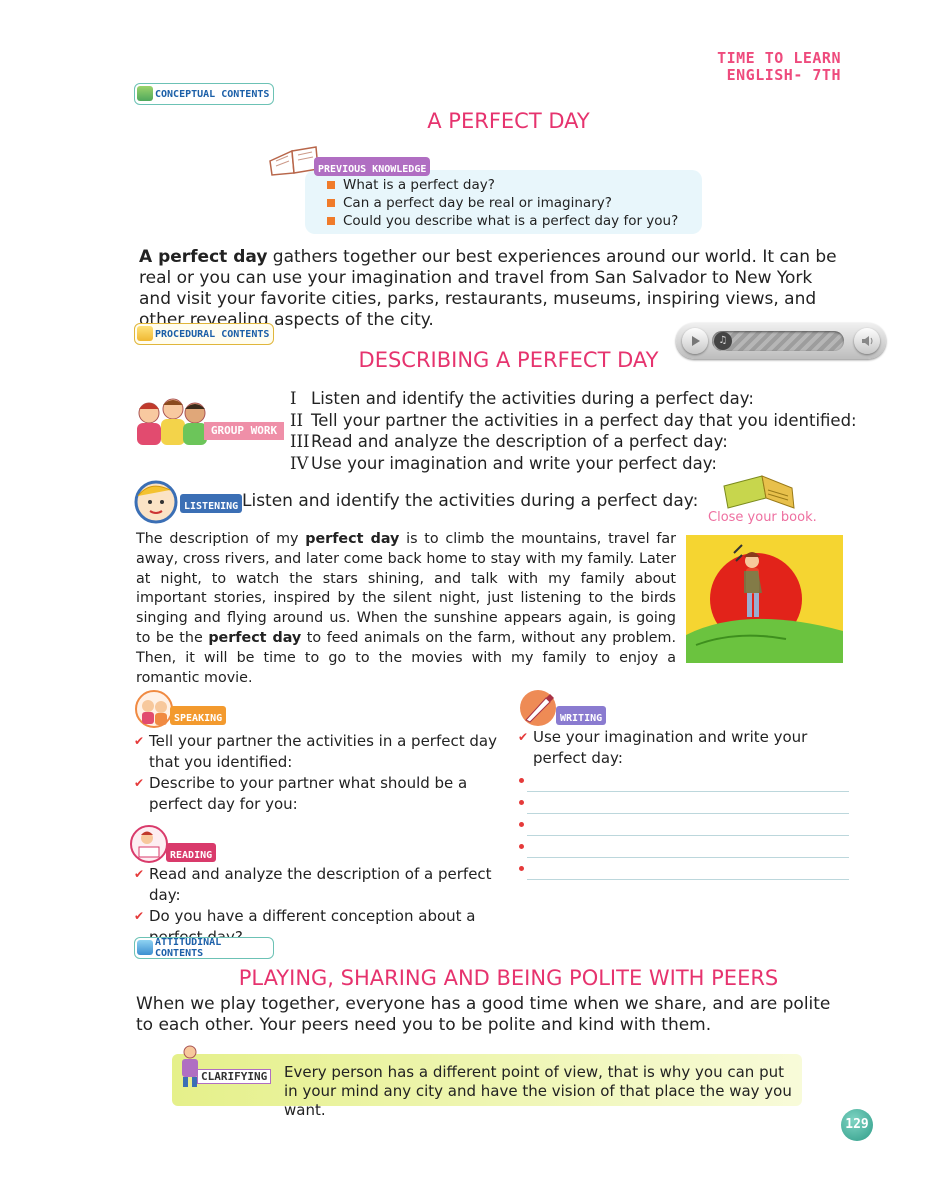 The image size is (927, 1200). What do you see at coordinates (154, 709) in the screenshot?
I see `speaking-icon` at bounding box center [154, 709].